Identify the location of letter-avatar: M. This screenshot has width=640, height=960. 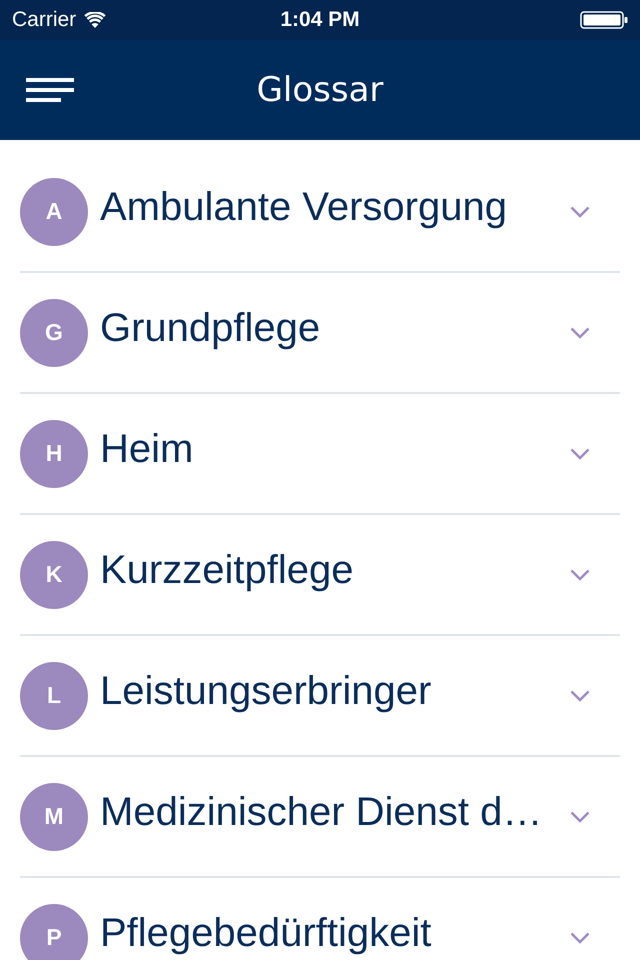
(54, 816).